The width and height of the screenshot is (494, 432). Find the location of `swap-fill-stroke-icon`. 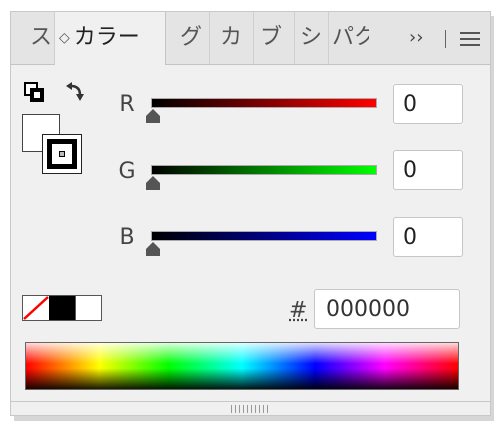

swap-fill-stroke-icon is located at coordinates (74, 92).